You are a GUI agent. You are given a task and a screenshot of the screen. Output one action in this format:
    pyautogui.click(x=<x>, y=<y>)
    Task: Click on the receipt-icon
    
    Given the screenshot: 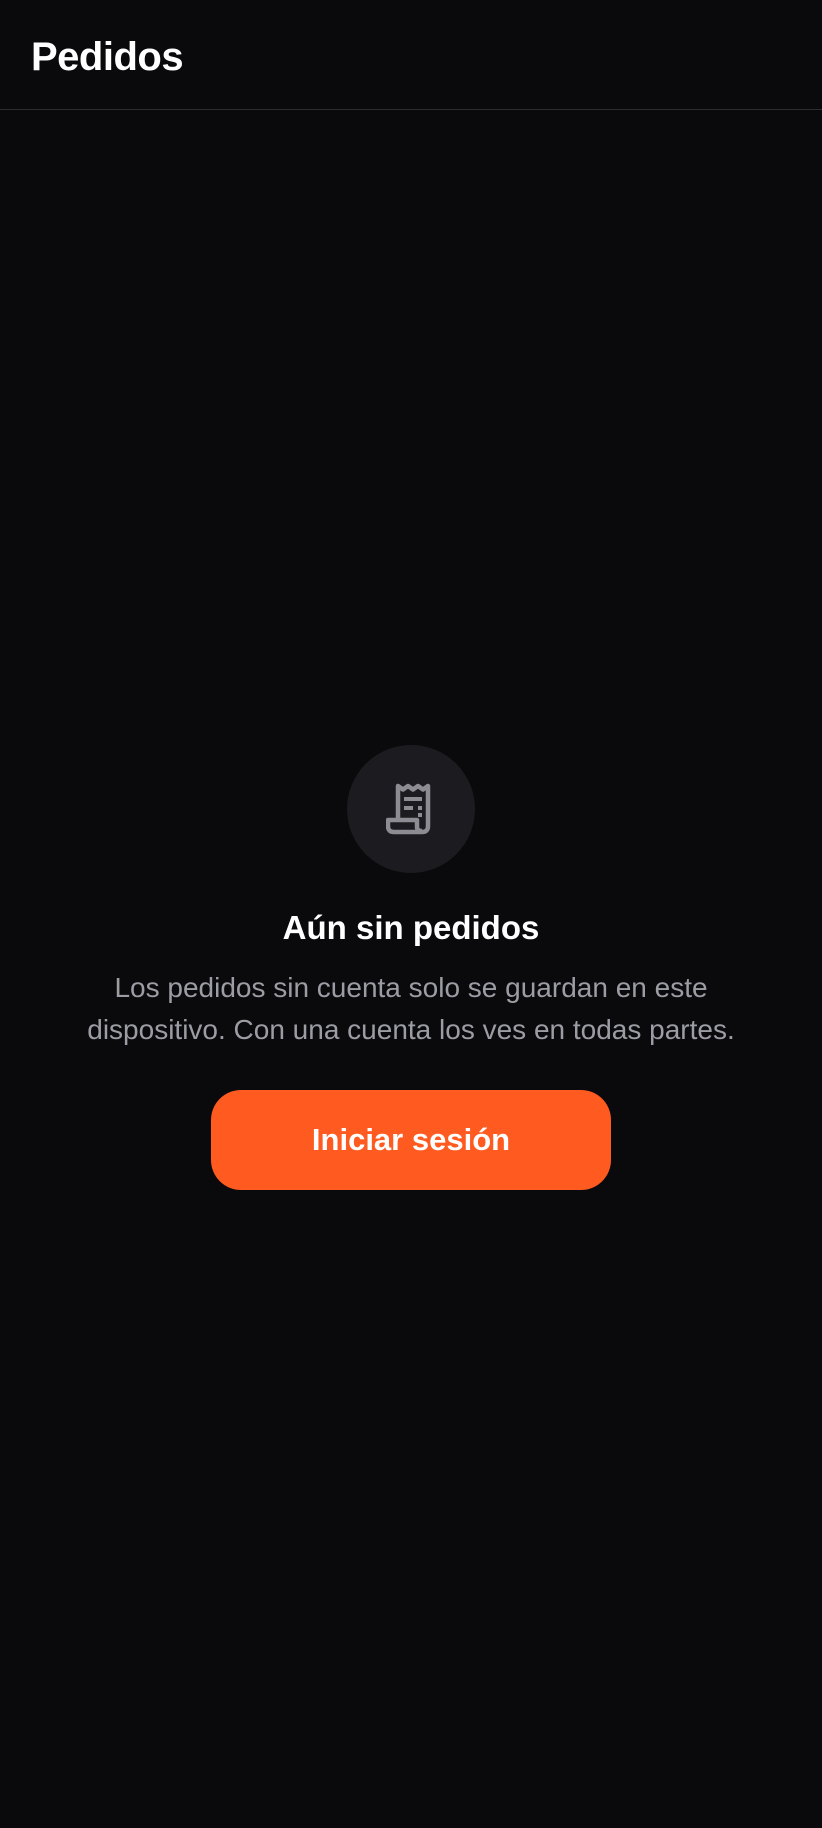 What is the action you would take?
    pyautogui.click(x=408, y=809)
    